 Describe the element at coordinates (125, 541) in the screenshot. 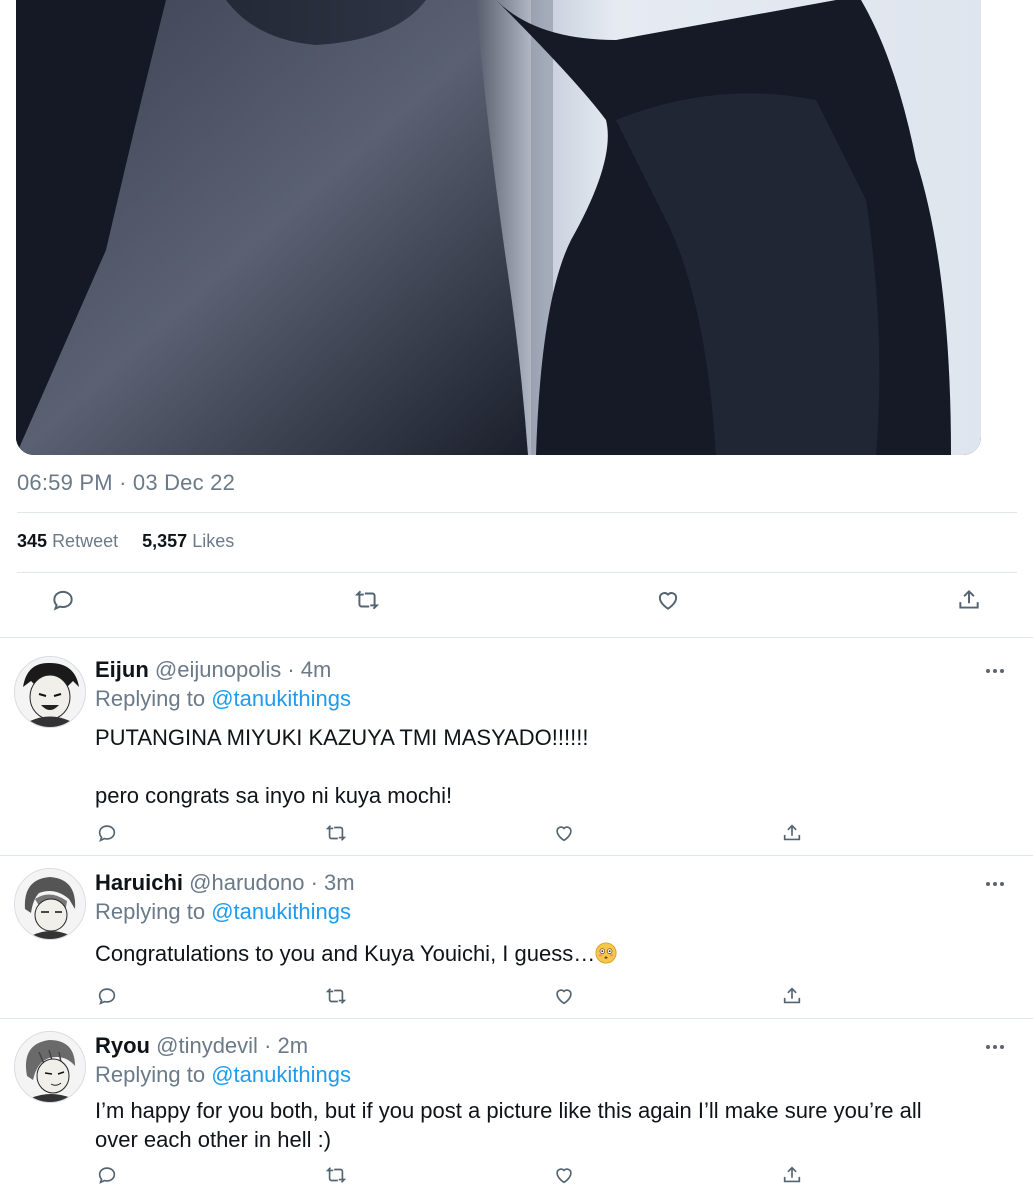

I see `tweet-stats: 345 Retweet 5,357 Likes` at that location.